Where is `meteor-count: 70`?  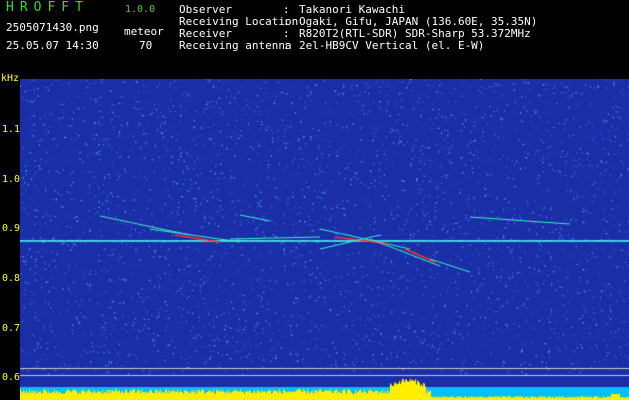
meteor-count: 70 is located at coordinates (146, 45).